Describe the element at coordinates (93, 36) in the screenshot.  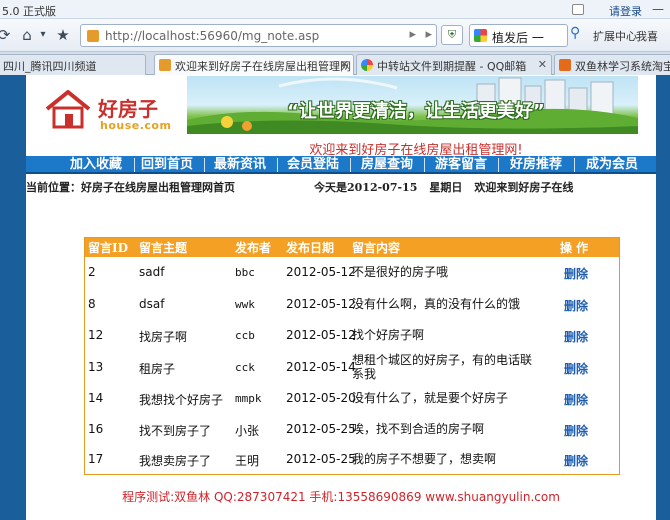
I see `site-favicon-icon` at that location.